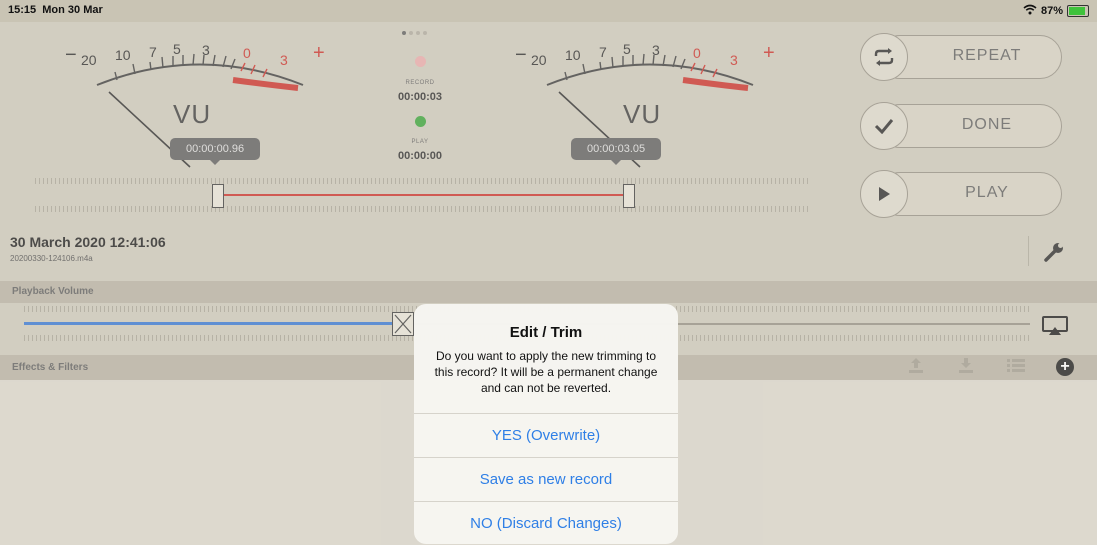 The image size is (1097, 545). I want to click on save-as-new-button: Save as new record, so click(546, 479).